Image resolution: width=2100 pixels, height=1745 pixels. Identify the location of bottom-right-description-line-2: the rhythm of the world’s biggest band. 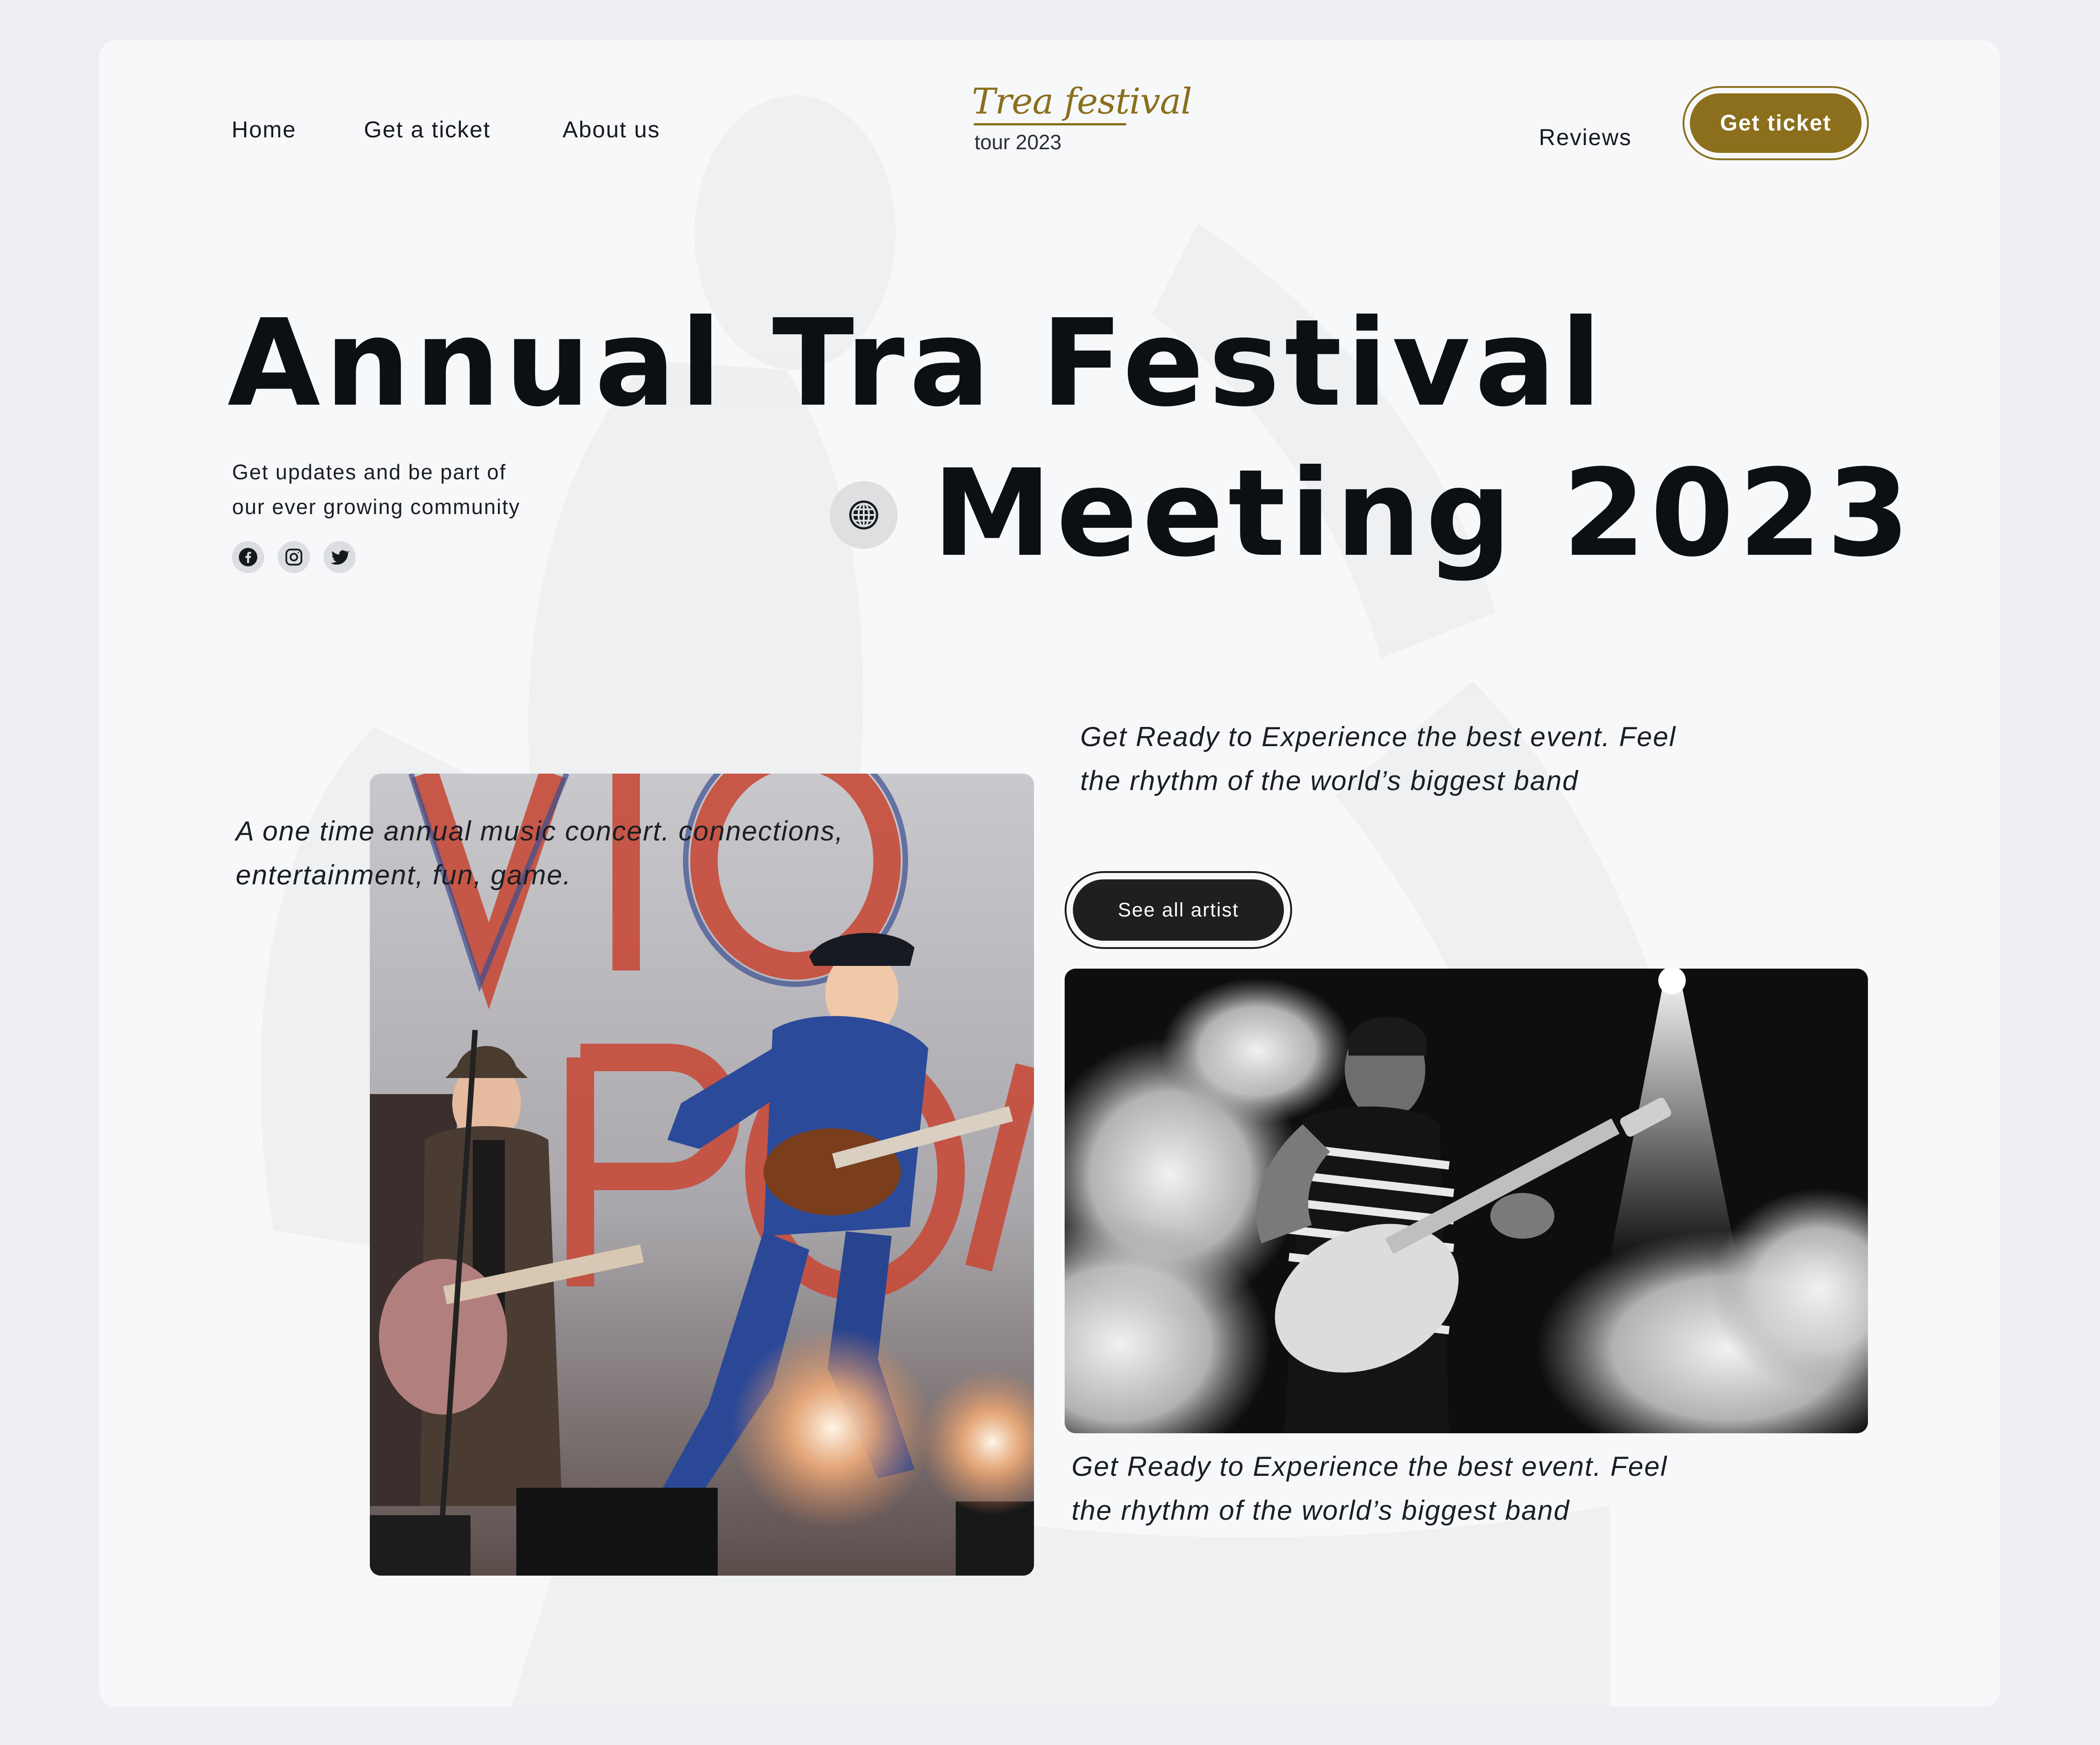
(1321, 1510).